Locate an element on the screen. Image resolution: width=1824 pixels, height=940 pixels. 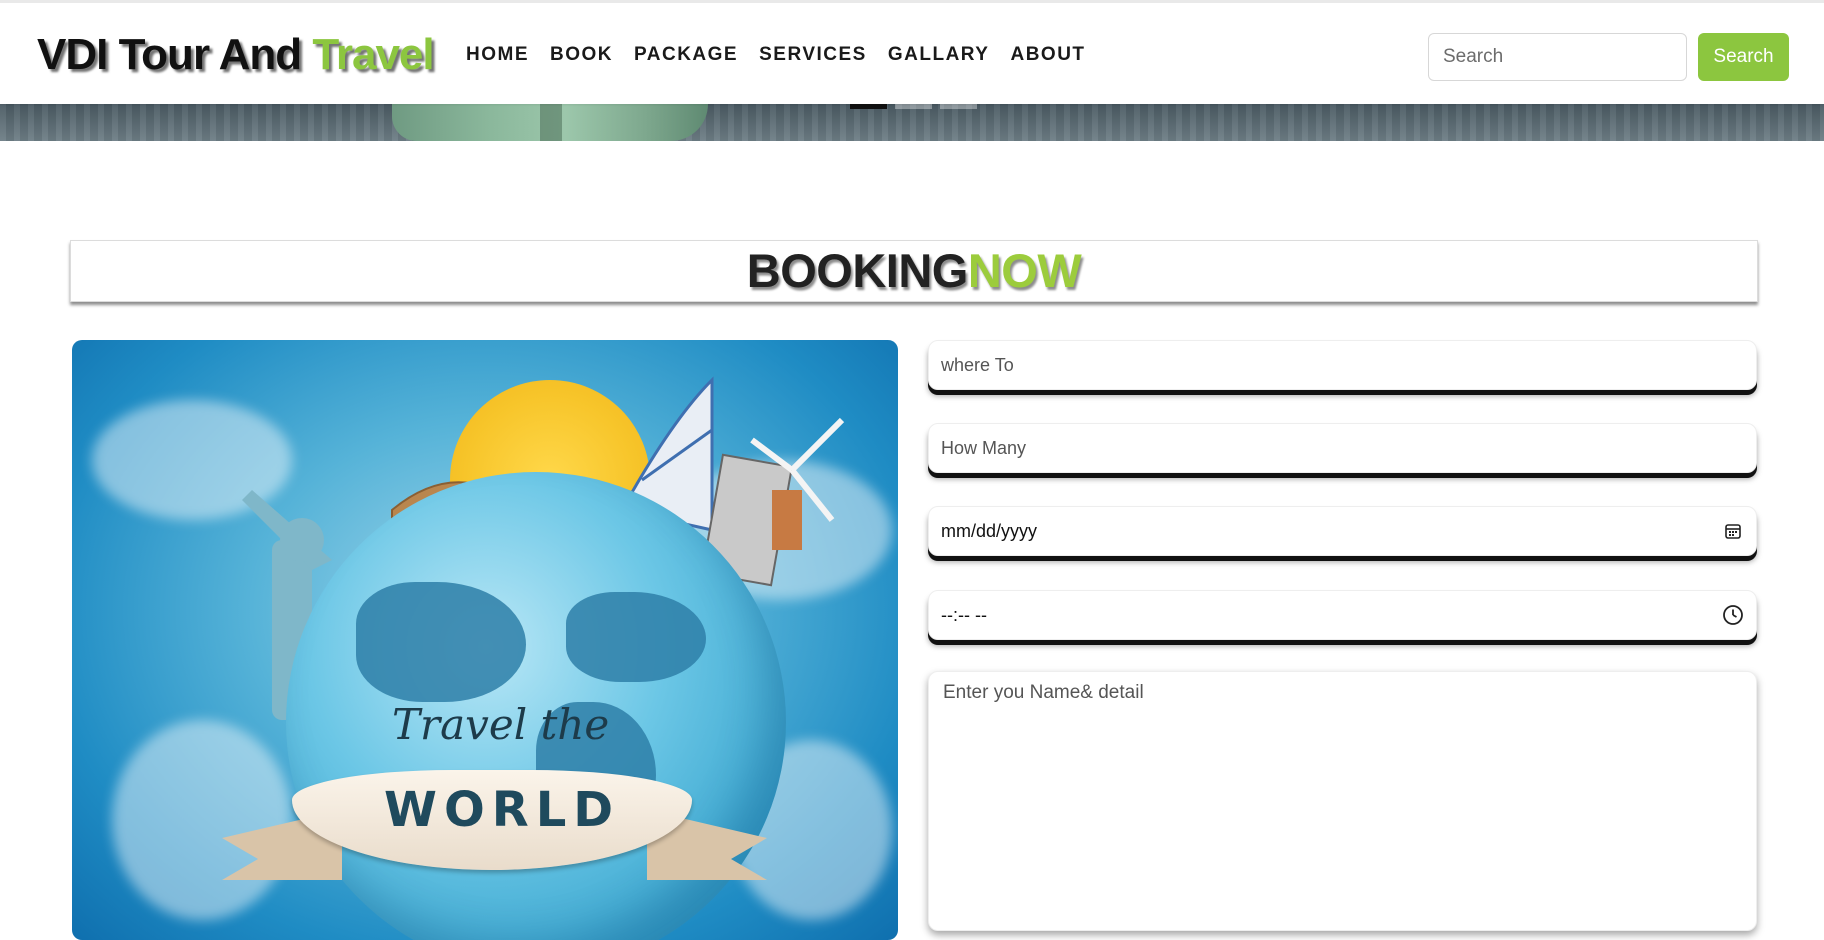
booking-header: BOOKINGNOW is located at coordinates (914, 271).